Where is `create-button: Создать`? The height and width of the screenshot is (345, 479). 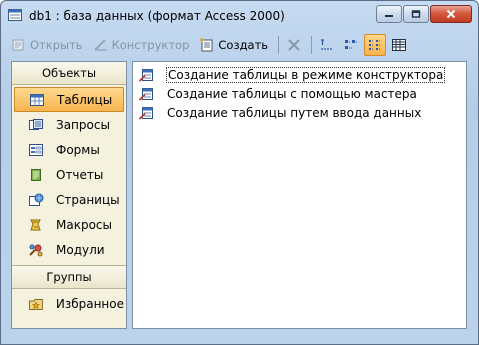 create-button: Создать is located at coordinates (233, 45).